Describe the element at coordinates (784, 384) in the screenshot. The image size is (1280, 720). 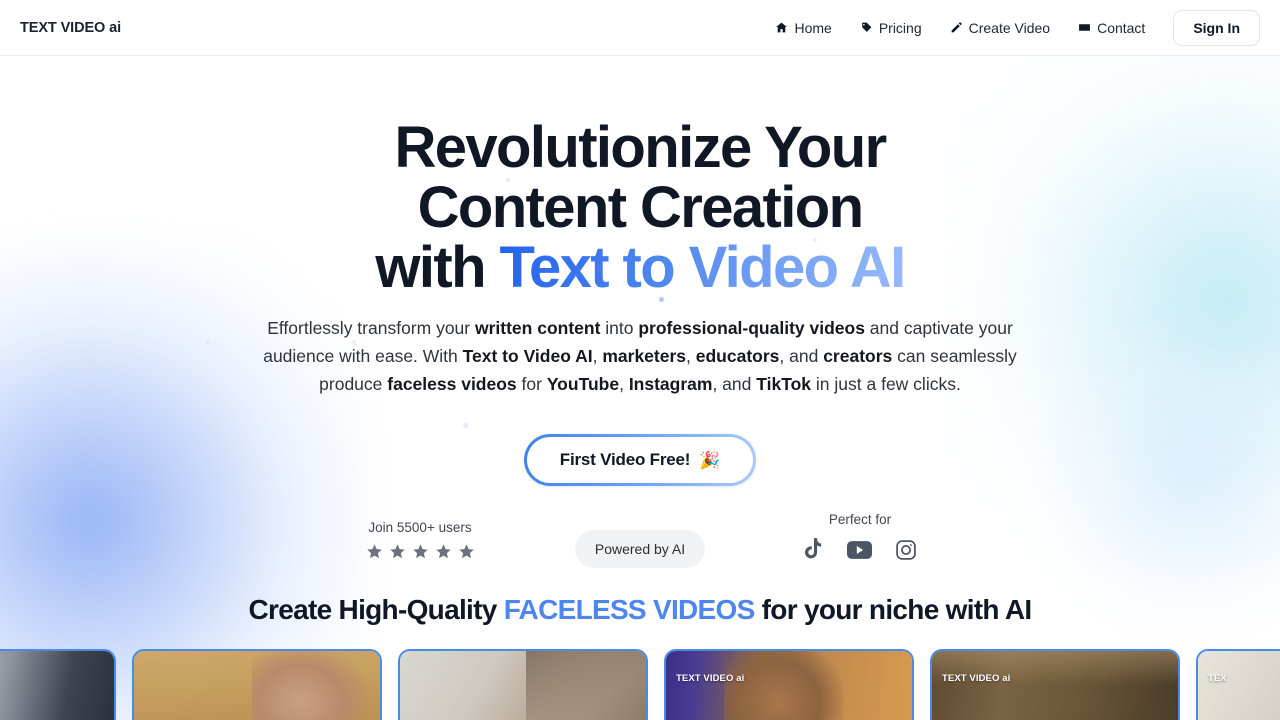
I see `sub-bold: TikTok` at that location.